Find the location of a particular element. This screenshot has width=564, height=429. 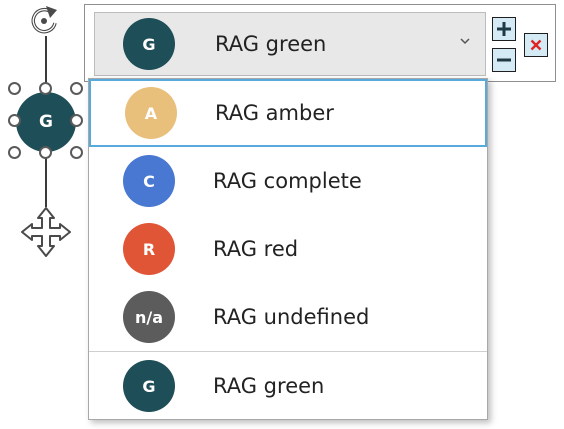

option-item: G RAG green is located at coordinates (288, 386).